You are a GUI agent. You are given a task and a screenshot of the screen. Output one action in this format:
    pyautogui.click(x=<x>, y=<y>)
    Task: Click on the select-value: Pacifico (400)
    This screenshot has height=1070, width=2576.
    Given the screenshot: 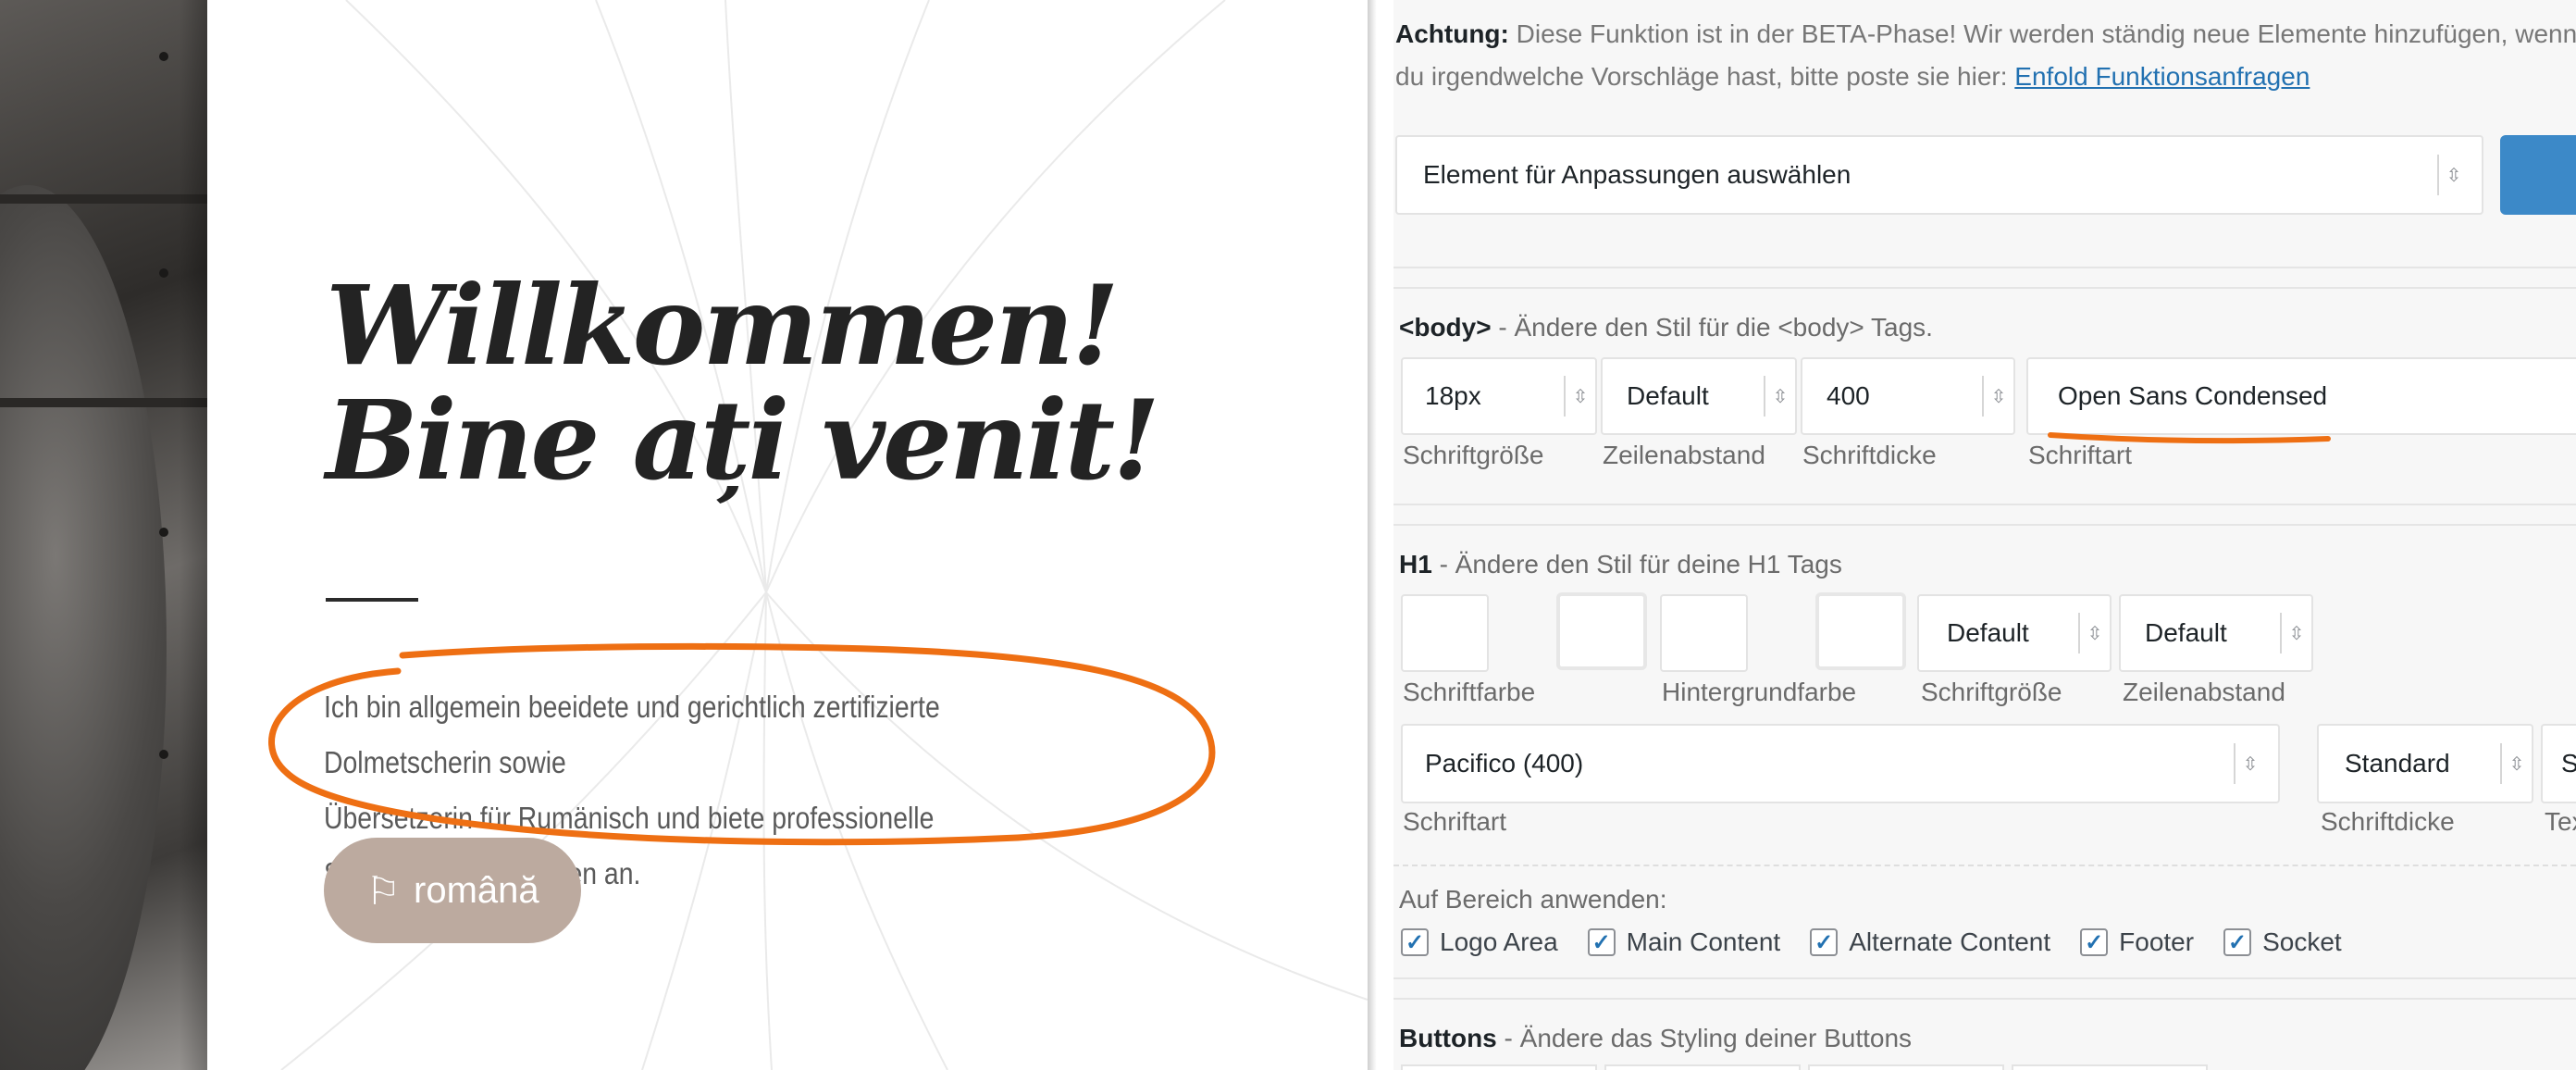 What is the action you would take?
    pyautogui.click(x=1505, y=763)
    